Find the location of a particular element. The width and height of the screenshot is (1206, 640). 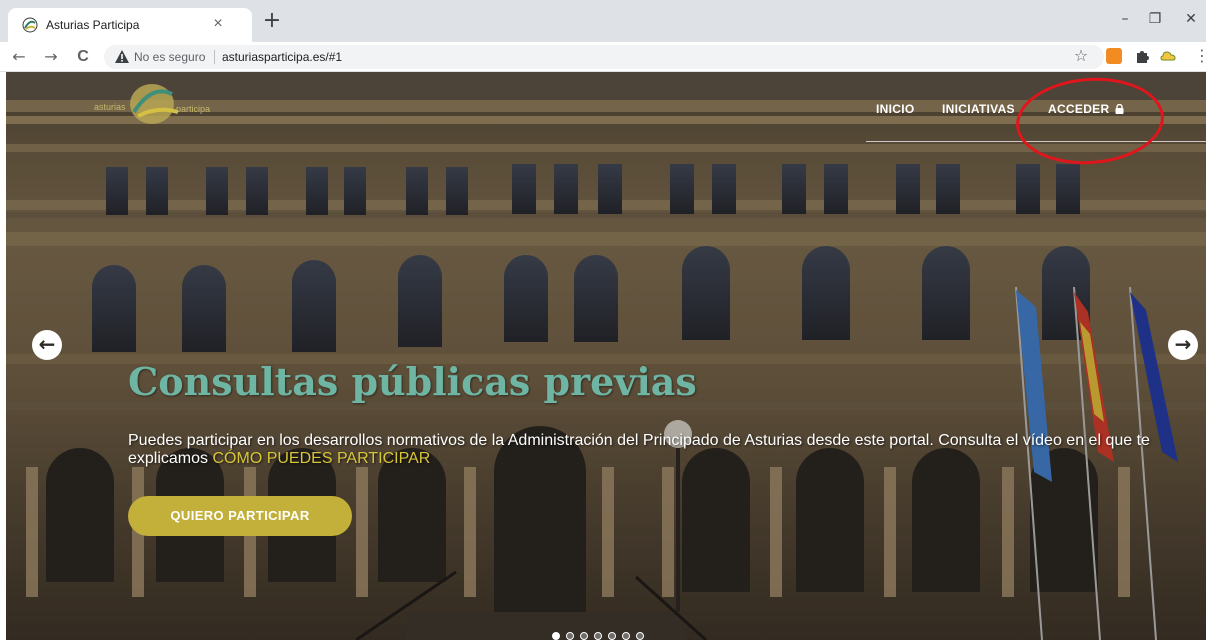

logo-word-right: participa is located at coordinates (193, 109).